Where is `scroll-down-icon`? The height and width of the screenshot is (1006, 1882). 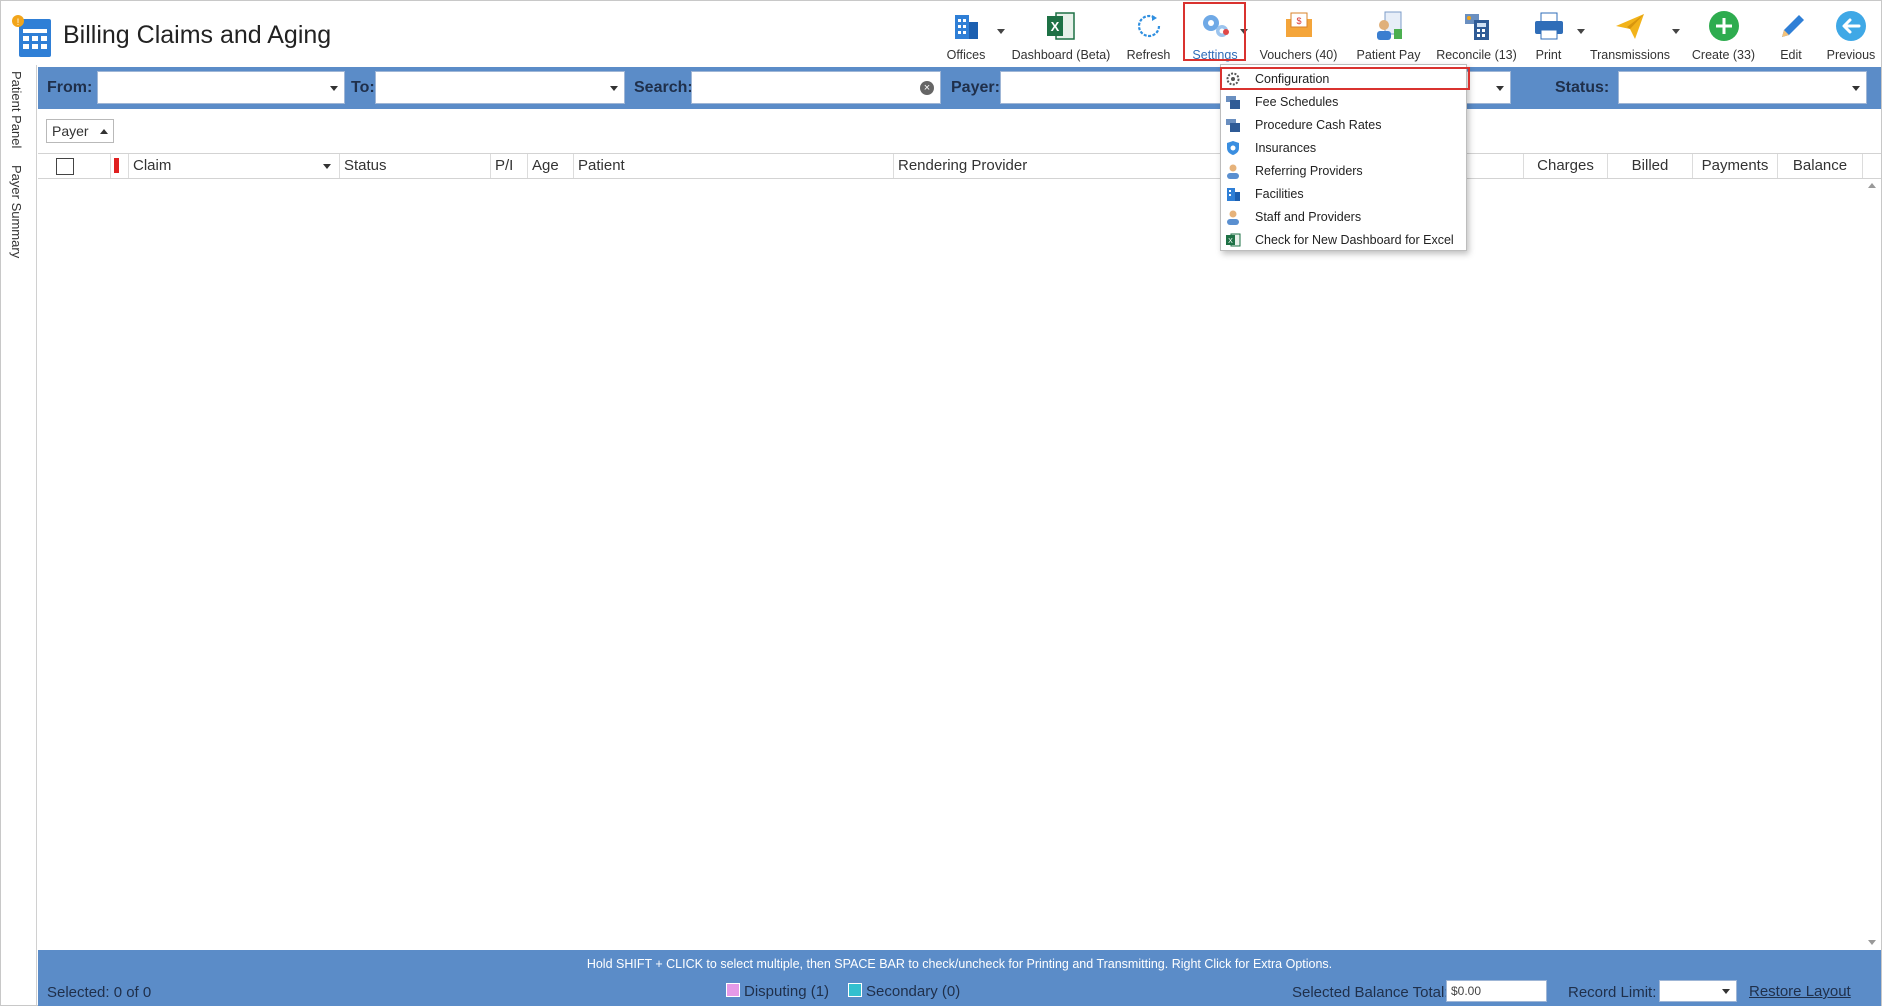 scroll-down-icon is located at coordinates (1872, 942).